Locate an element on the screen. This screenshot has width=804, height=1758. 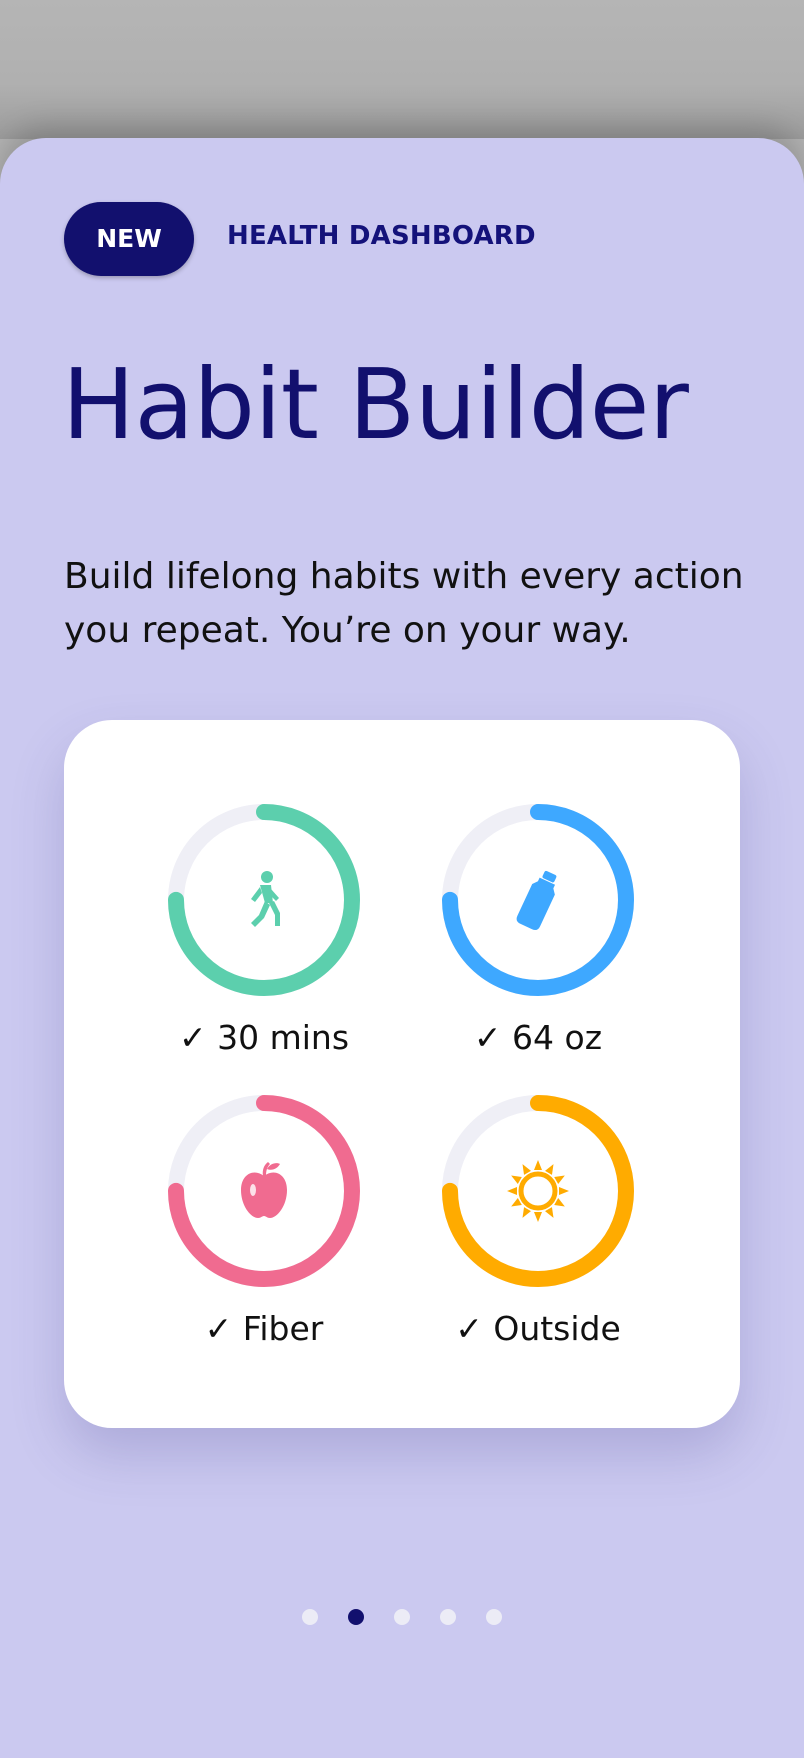
habit-tile-outside: ✓ Outside is located at coordinates (538, 1219).